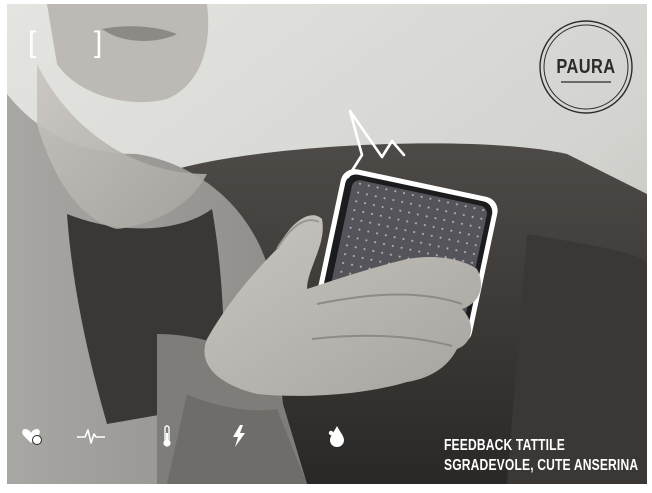  Describe the element at coordinates (32, 437) in the screenshot. I see `heart-pulse-icon` at that location.